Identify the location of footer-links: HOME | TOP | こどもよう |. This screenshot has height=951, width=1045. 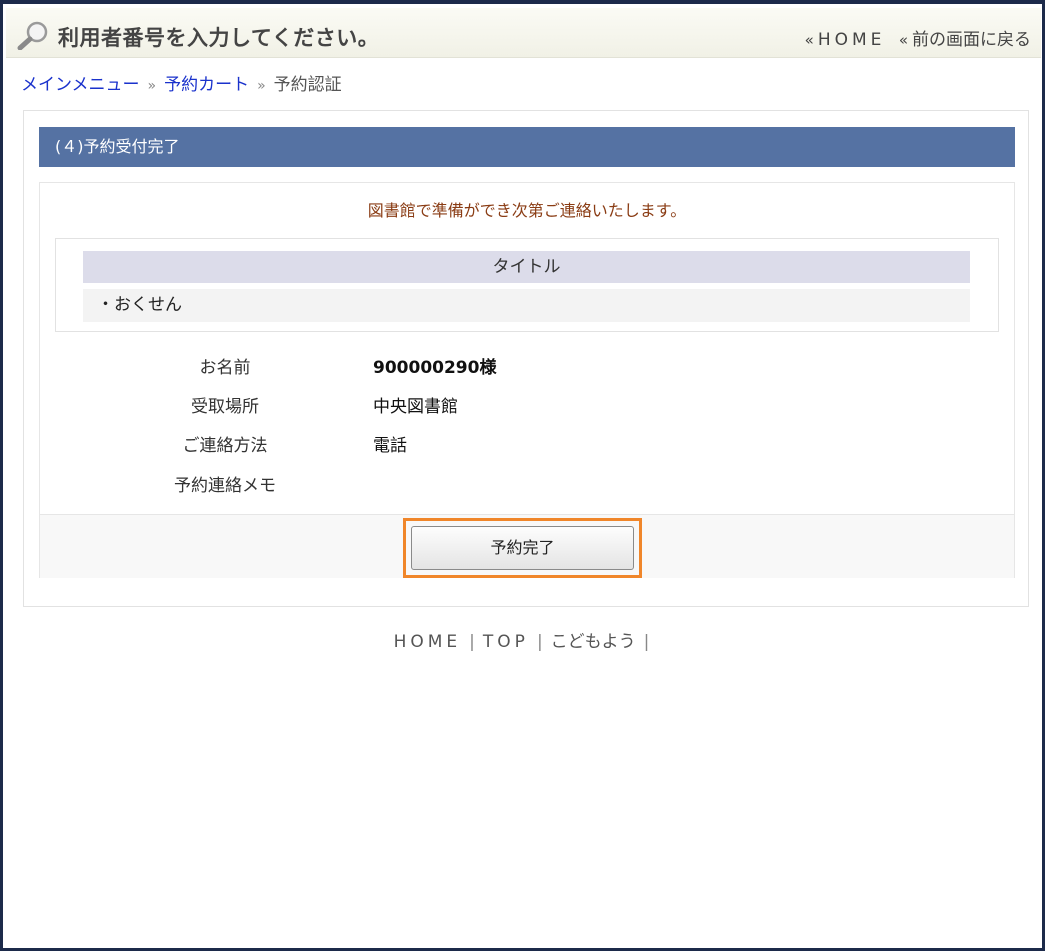
(524, 639).